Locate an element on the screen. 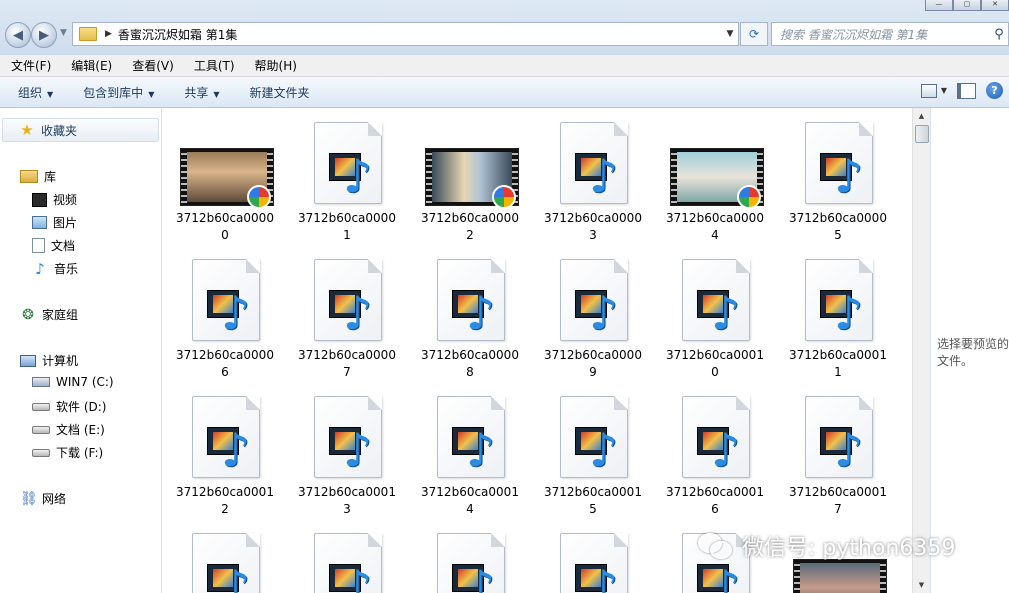 Image resolution: width=1009 pixels, height=593 pixels. library-icon is located at coordinates (29, 176).